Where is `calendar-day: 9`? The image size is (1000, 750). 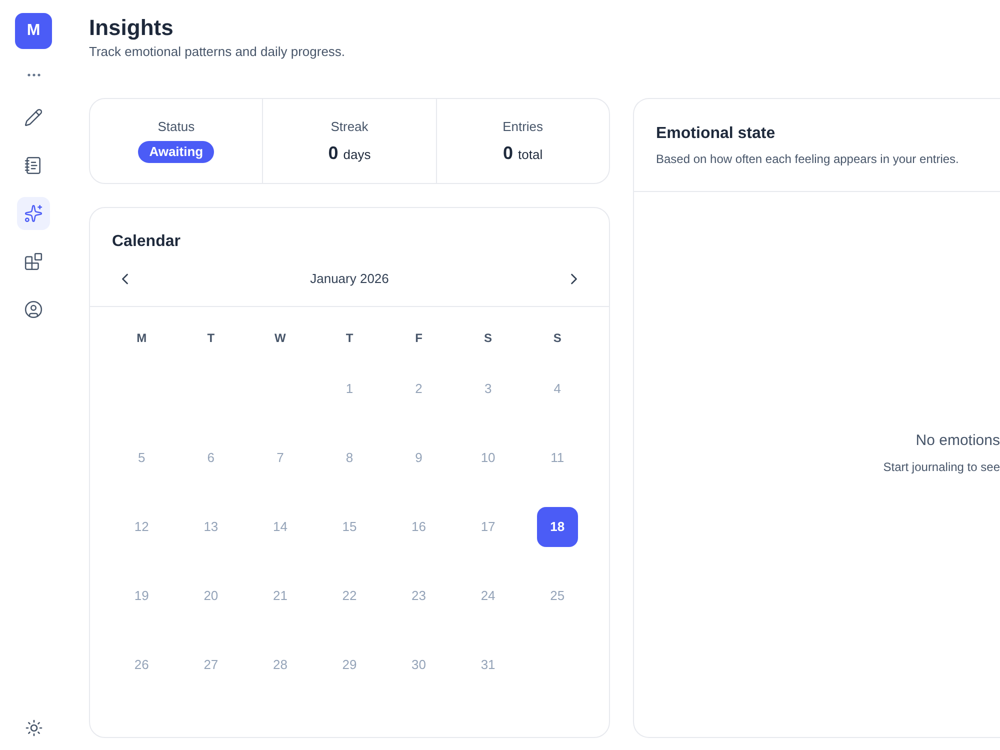
calendar-day: 9 is located at coordinates (419, 458).